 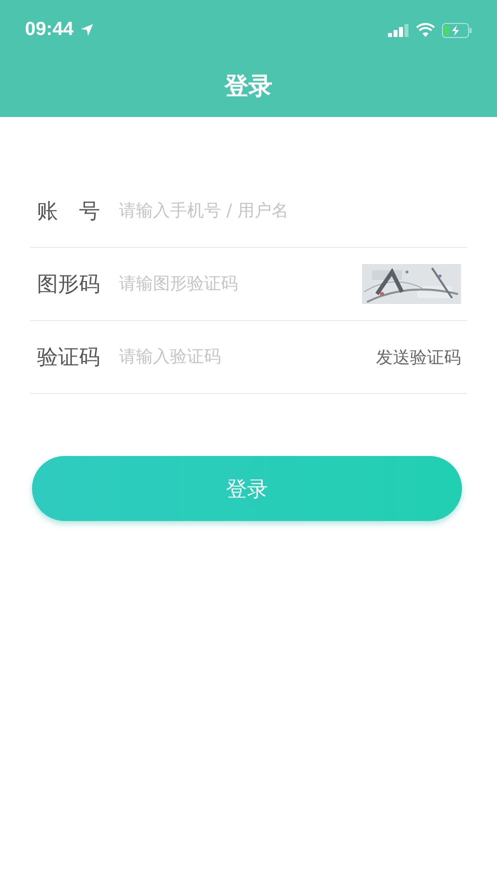 I want to click on signal-icon, so click(x=398, y=30).